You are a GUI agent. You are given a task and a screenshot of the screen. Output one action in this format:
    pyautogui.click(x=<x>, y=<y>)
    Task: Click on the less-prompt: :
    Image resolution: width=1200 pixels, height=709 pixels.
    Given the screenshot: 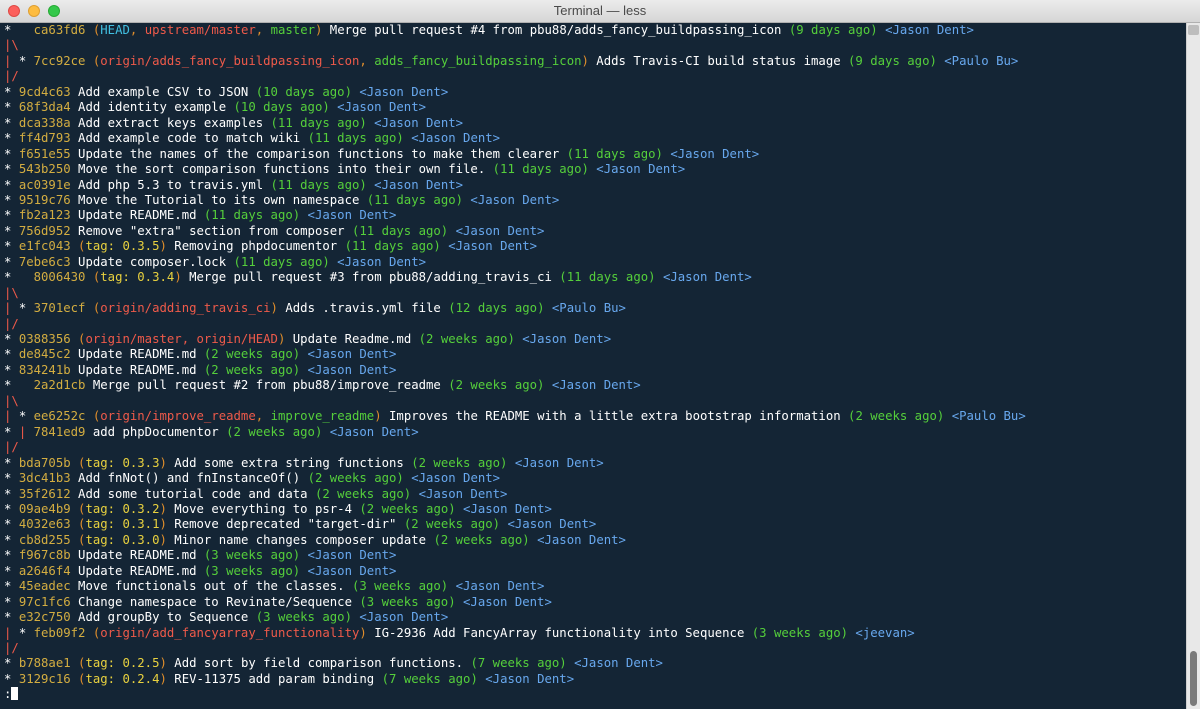 What is the action you would take?
    pyautogui.click(x=11, y=694)
    